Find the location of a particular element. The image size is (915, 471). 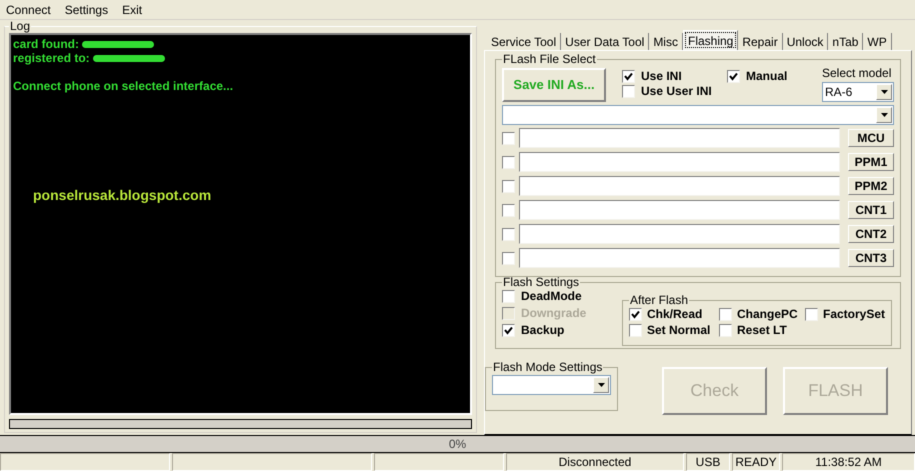

progress-reading: 0% is located at coordinates (457, 444).